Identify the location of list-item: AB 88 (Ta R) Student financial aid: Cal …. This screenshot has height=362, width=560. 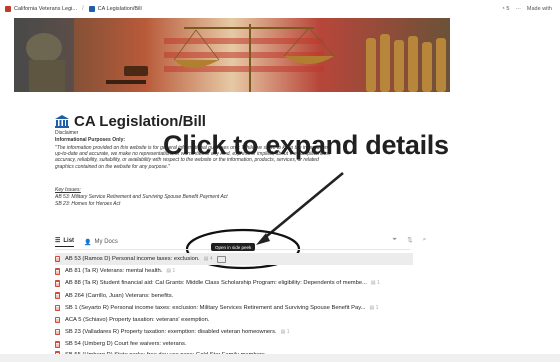
(234, 283).